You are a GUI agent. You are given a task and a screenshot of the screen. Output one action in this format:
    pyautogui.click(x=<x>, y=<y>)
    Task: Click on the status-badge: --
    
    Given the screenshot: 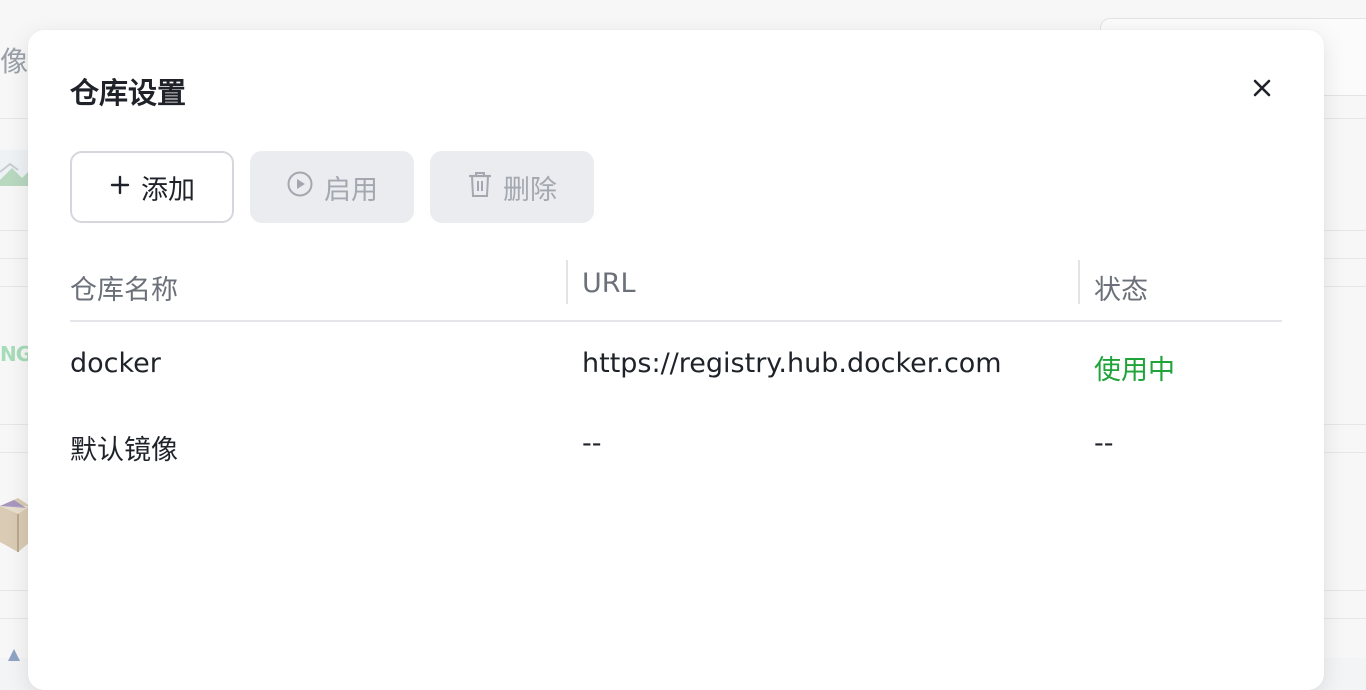 What is the action you would take?
    pyautogui.click(x=1104, y=443)
    